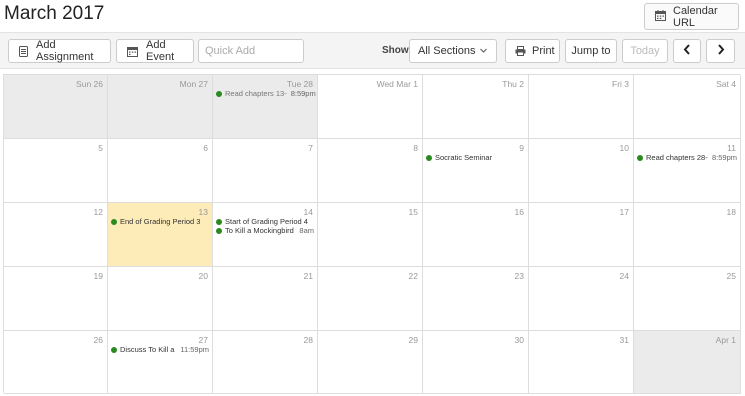 Image resolution: width=745 pixels, height=396 pixels. Describe the element at coordinates (687, 107) in the screenshot. I see `day-cell: Sat 4` at that location.